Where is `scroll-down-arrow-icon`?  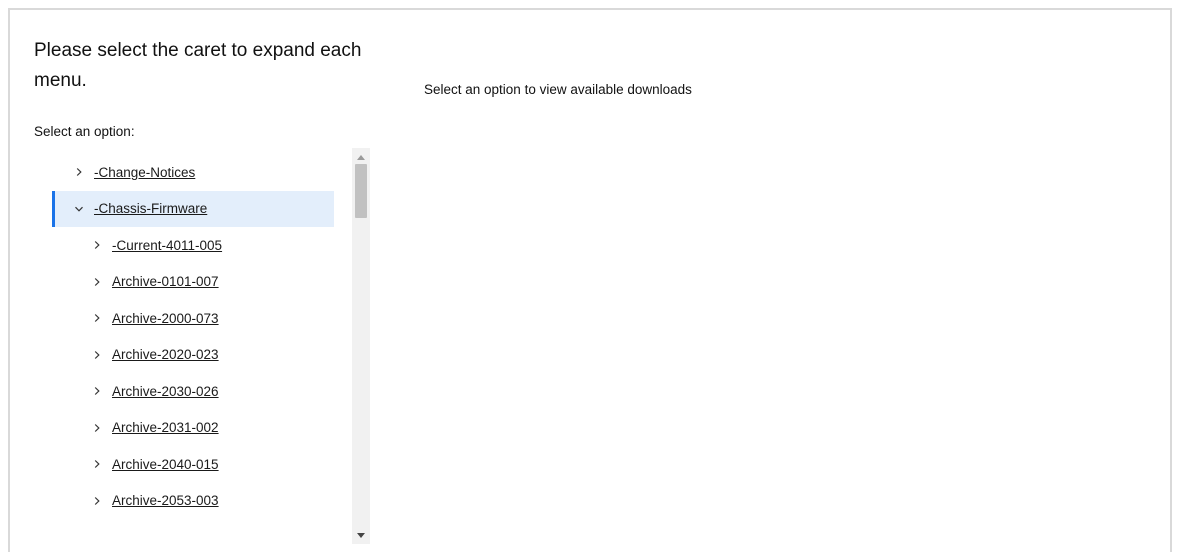
scroll-down-arrow-icon is located at coordinates (361, 535).